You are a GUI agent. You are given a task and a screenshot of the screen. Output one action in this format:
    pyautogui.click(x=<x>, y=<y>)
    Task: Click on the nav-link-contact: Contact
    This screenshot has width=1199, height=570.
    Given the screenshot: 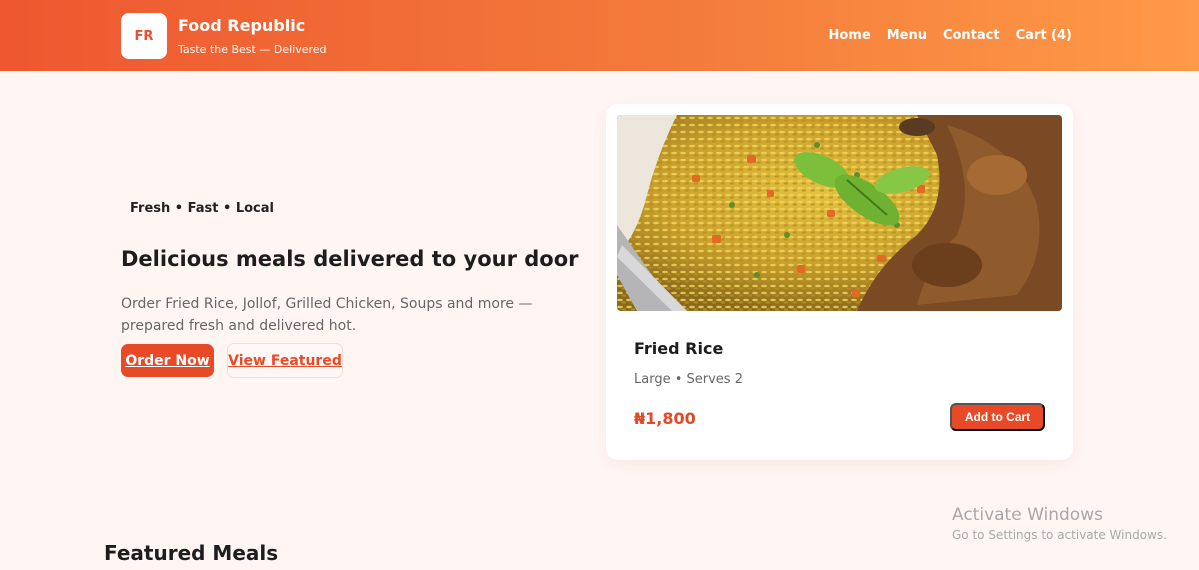 What is the action you would take?
    pyautogui.click(x=971, y=35)
    